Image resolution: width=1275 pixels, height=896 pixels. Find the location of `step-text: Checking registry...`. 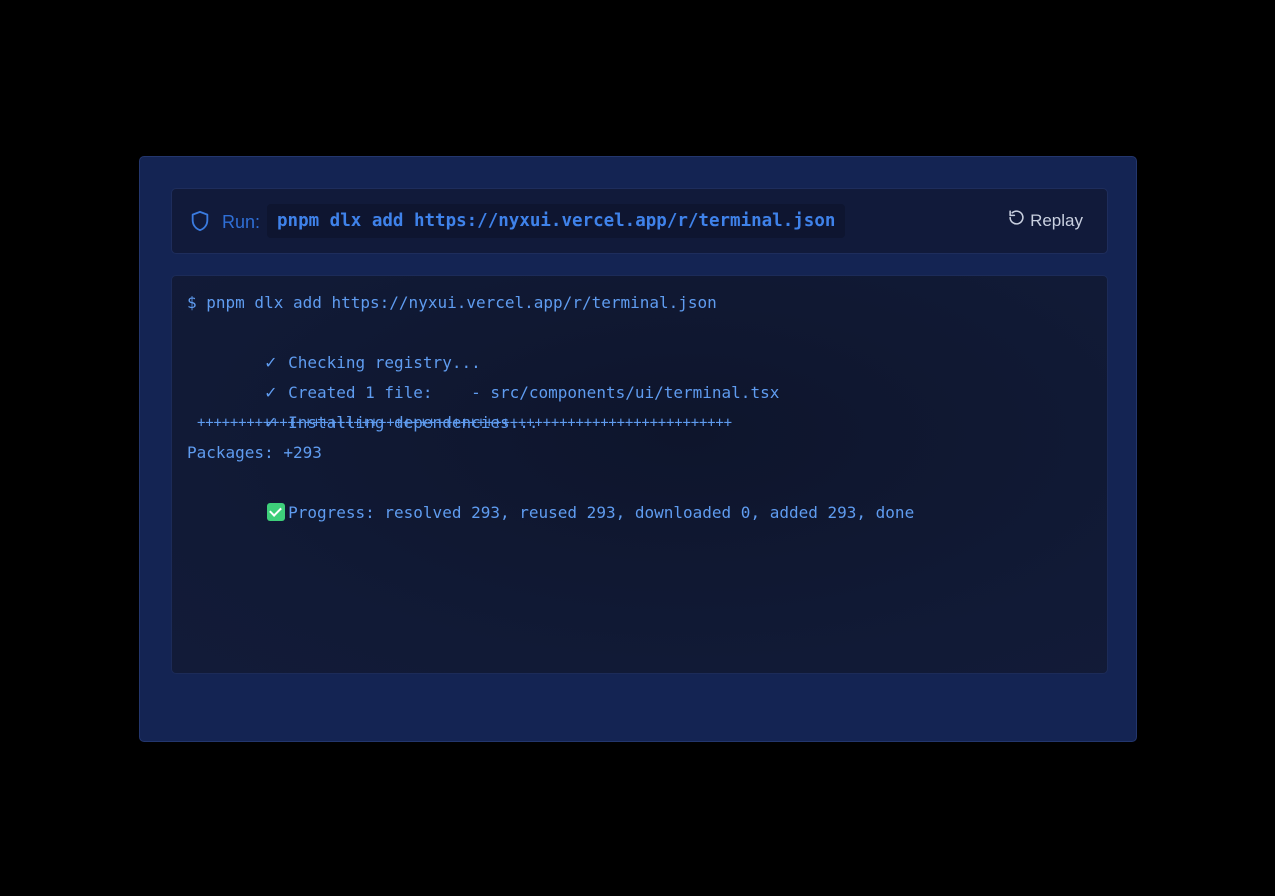

step-text: Checking registry... is located at coordinates (384, 362).